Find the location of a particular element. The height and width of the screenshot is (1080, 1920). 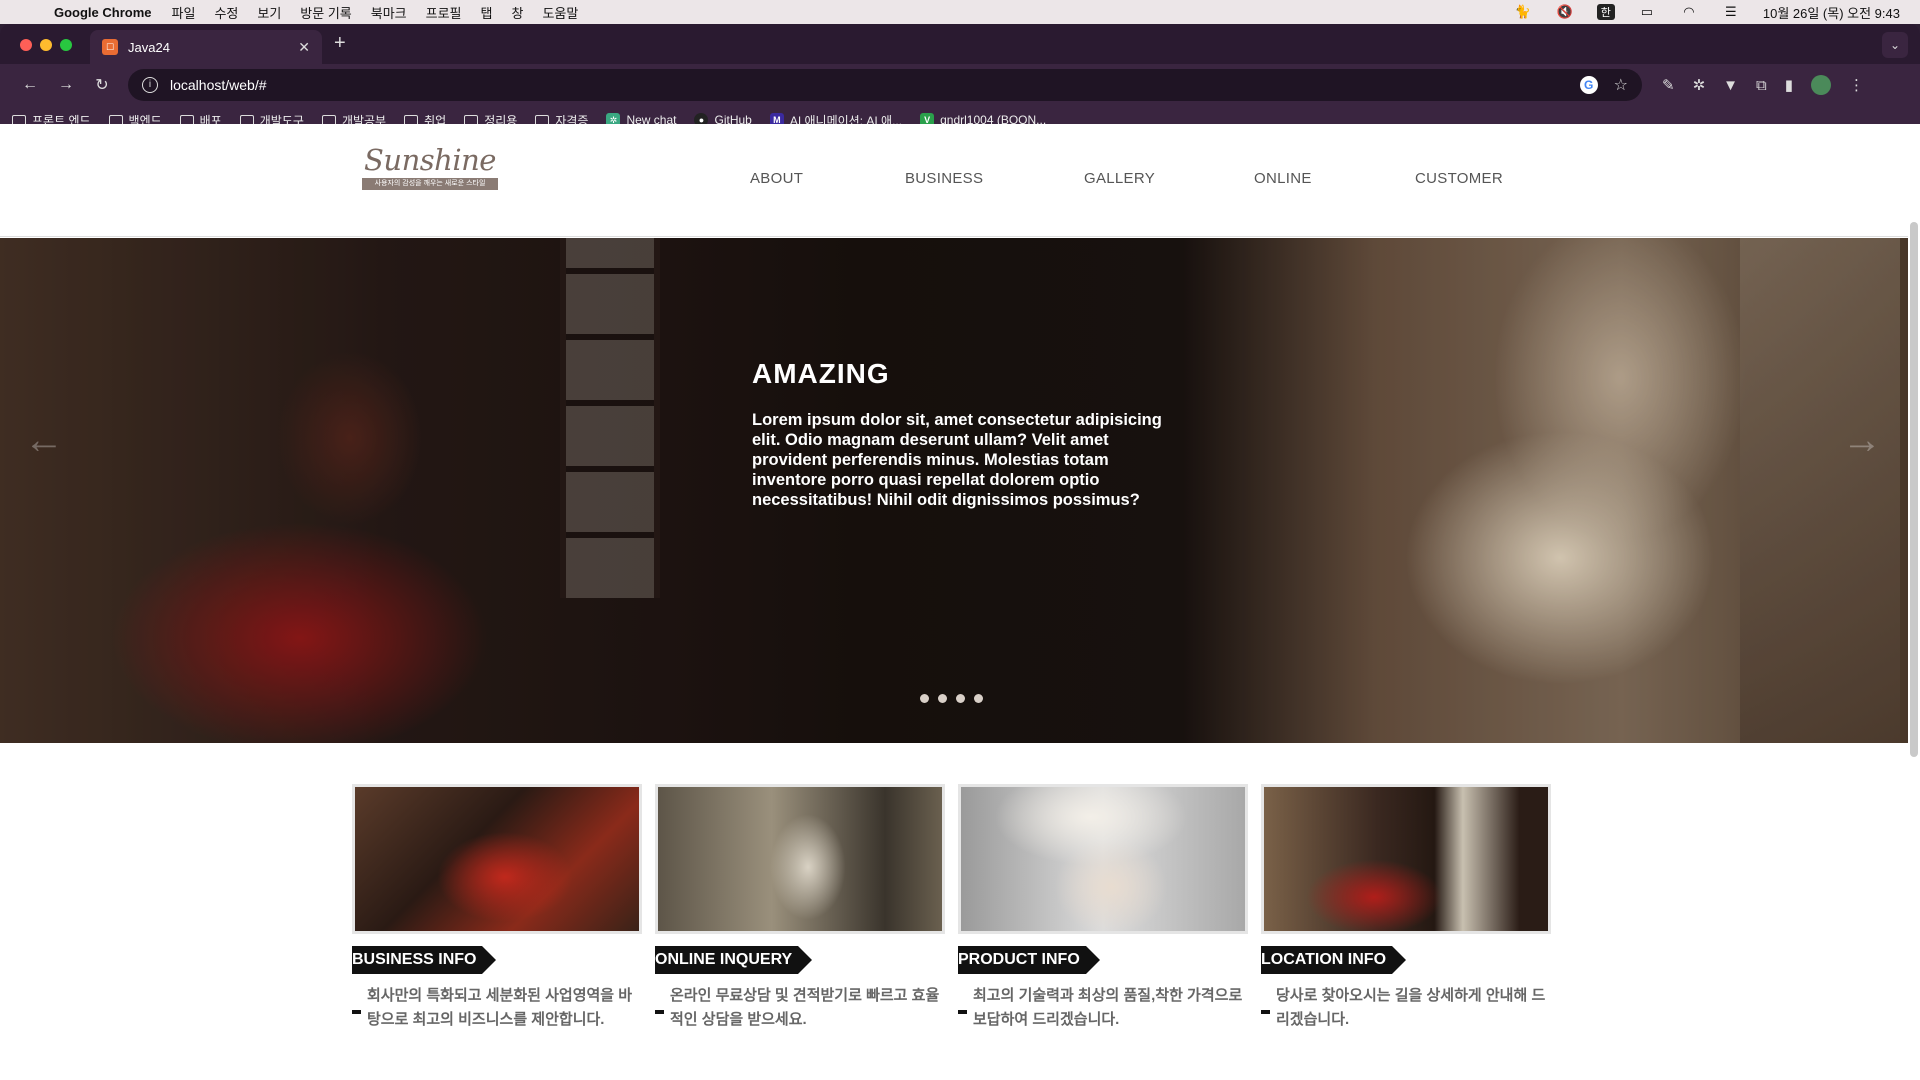

window-controls is located at coordinates (46, 45).